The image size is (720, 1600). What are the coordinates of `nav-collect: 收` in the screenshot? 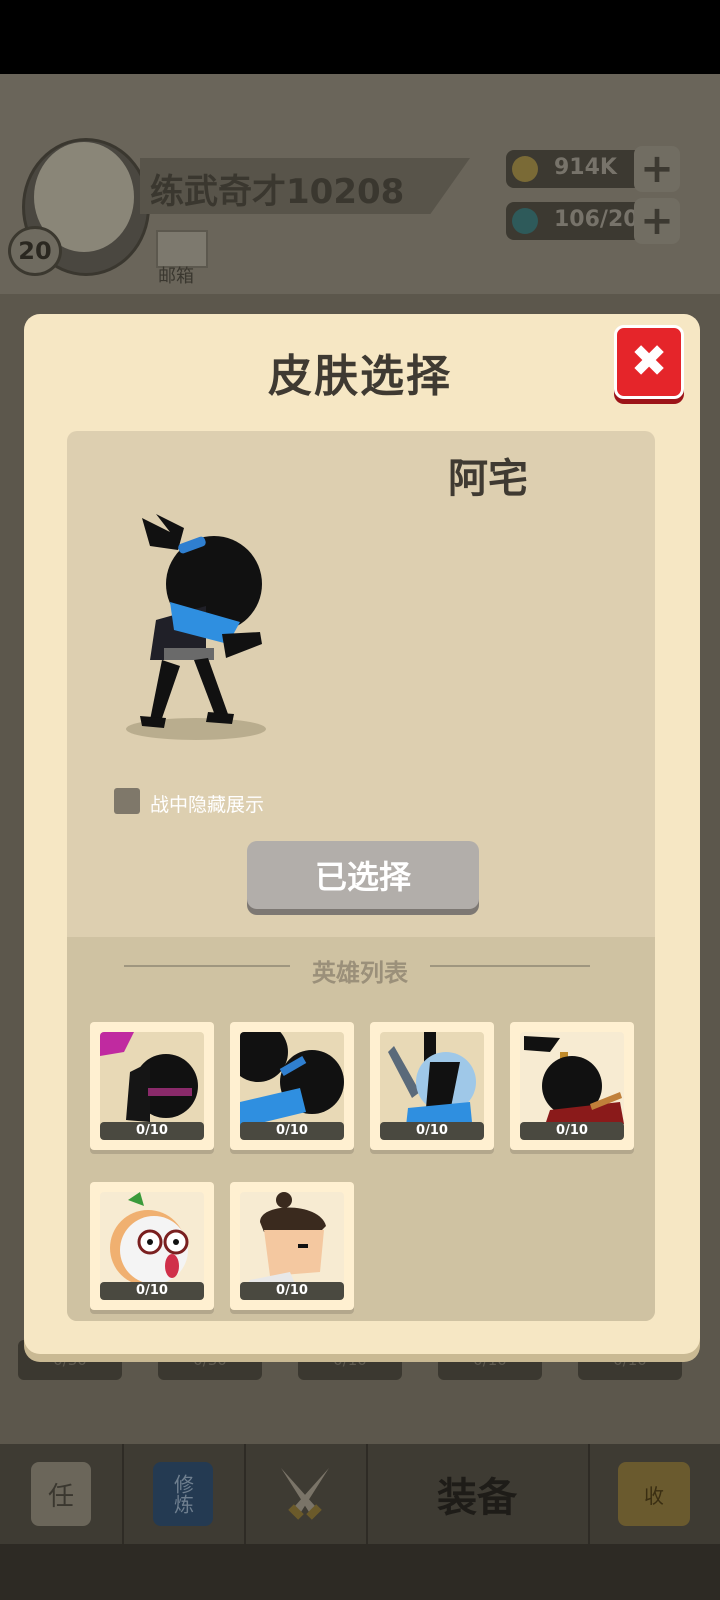 It's located at (654, 1494).